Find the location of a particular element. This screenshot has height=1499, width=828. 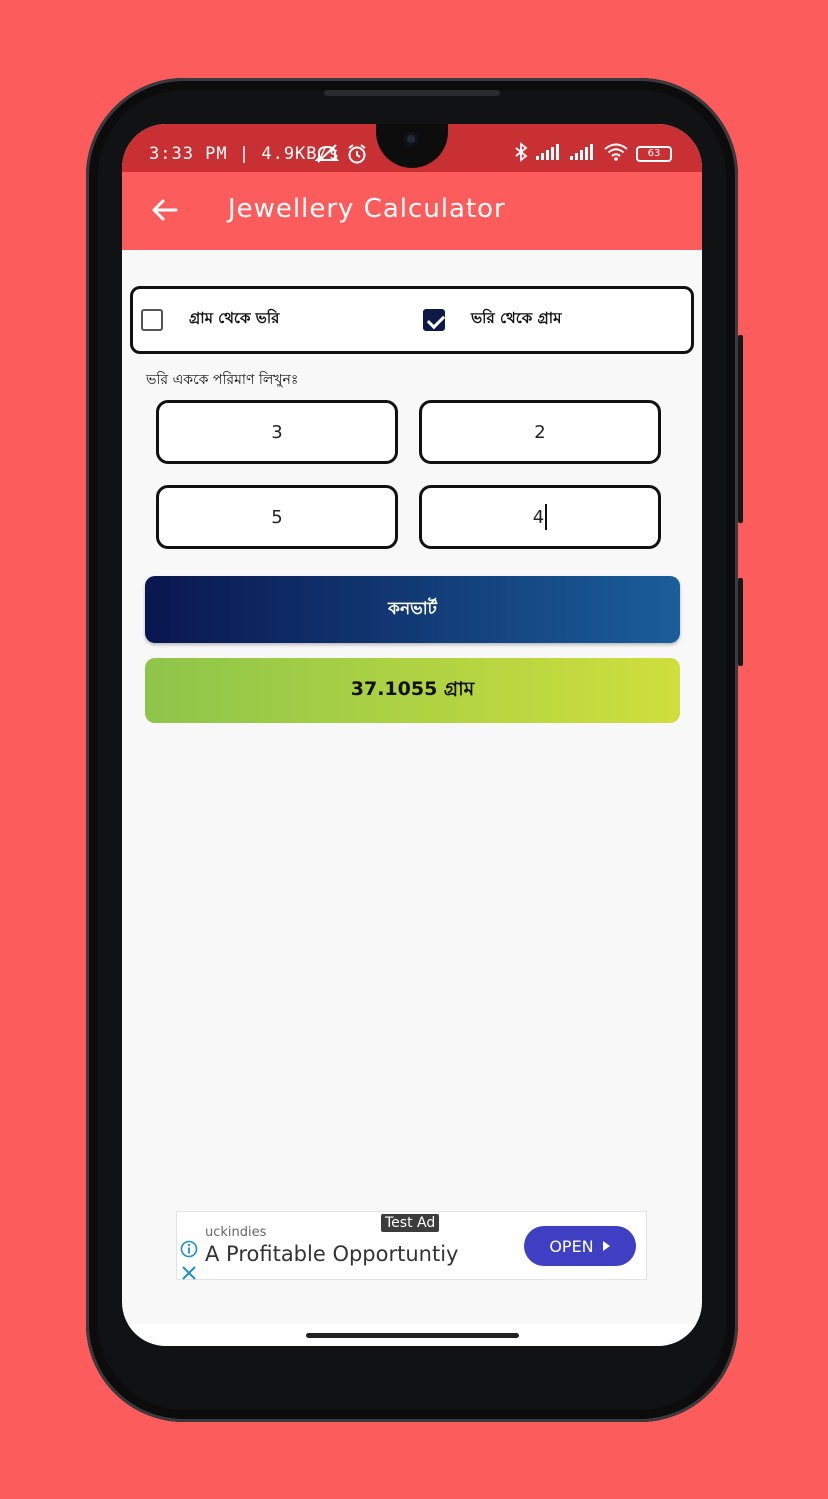

battery-icon: 63 is located at coordinates (654, 154).